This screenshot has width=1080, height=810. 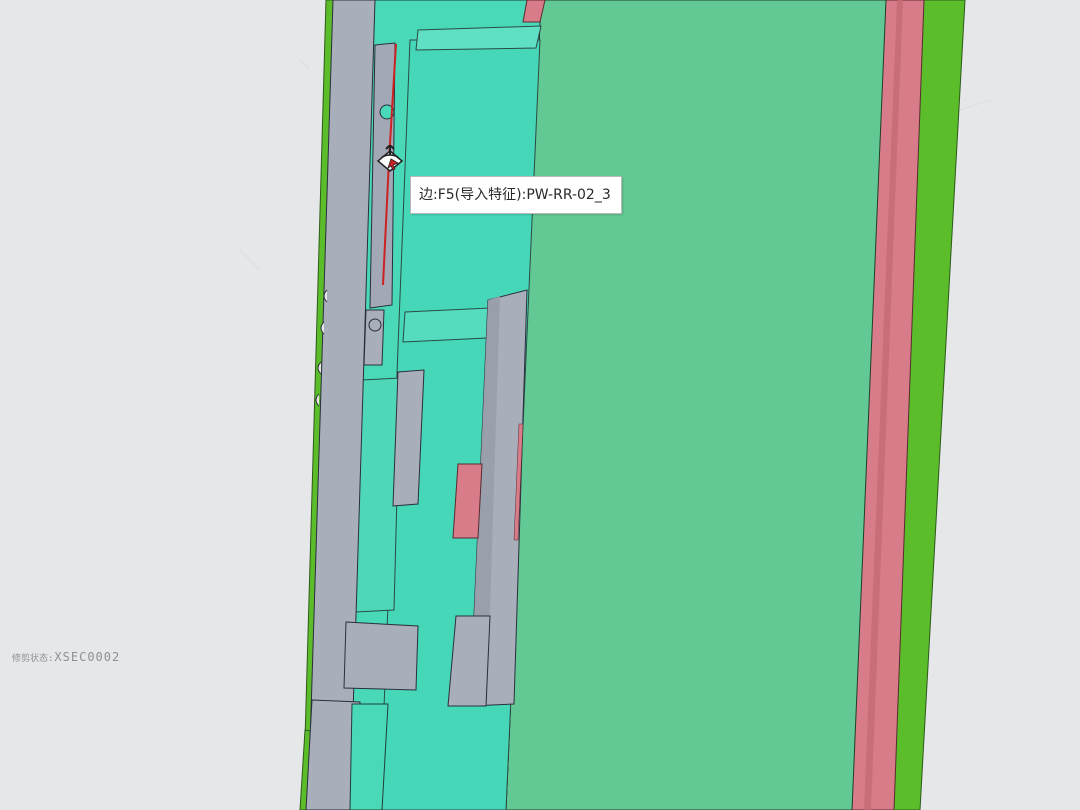 I want to click on edge-tooltip-text: 边:F5(导入特征):PW-RR-02_3, so click(x=515, y=195).